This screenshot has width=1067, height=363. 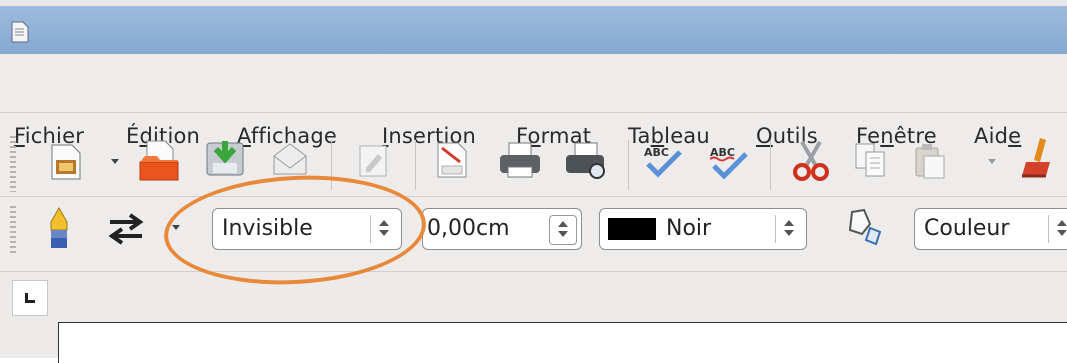 I want to click on line-color-spin-icon, so click(x=788, y=229).